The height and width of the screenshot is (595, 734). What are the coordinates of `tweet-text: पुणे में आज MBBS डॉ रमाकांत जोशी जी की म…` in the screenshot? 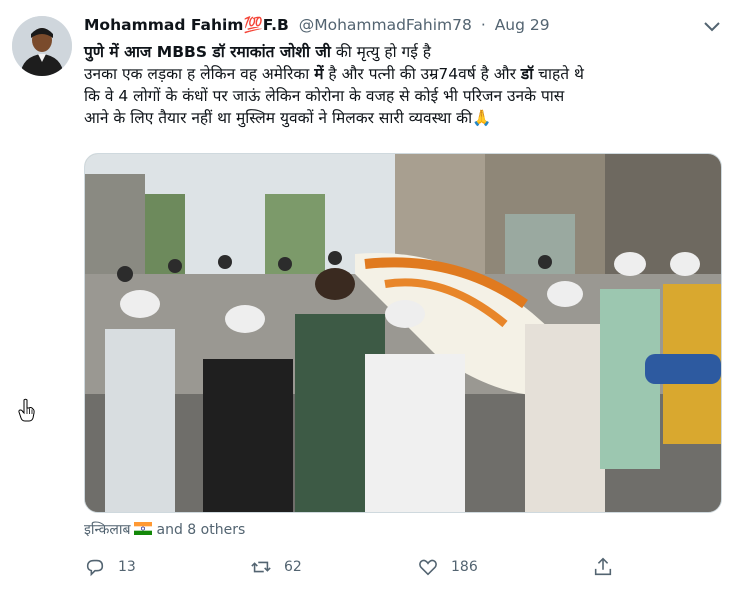 It's located at (404, 85).